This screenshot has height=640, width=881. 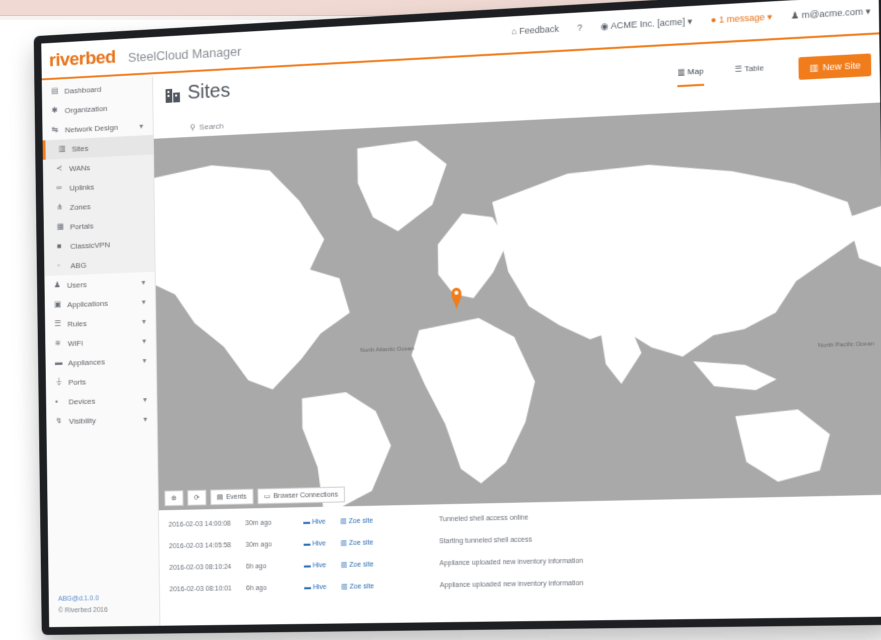 What do you see at coordinates (59, 168) in the screenshot?
I see `share-icon: ≺` at bounding box center [59, 168].